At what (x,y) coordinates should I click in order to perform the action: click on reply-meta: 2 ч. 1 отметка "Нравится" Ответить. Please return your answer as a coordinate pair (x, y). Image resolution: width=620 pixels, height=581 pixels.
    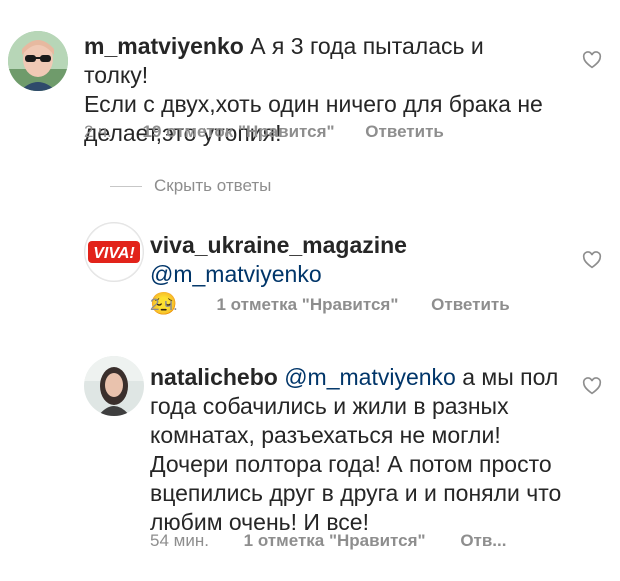
    Looking at the image, I should click on (330, 305).